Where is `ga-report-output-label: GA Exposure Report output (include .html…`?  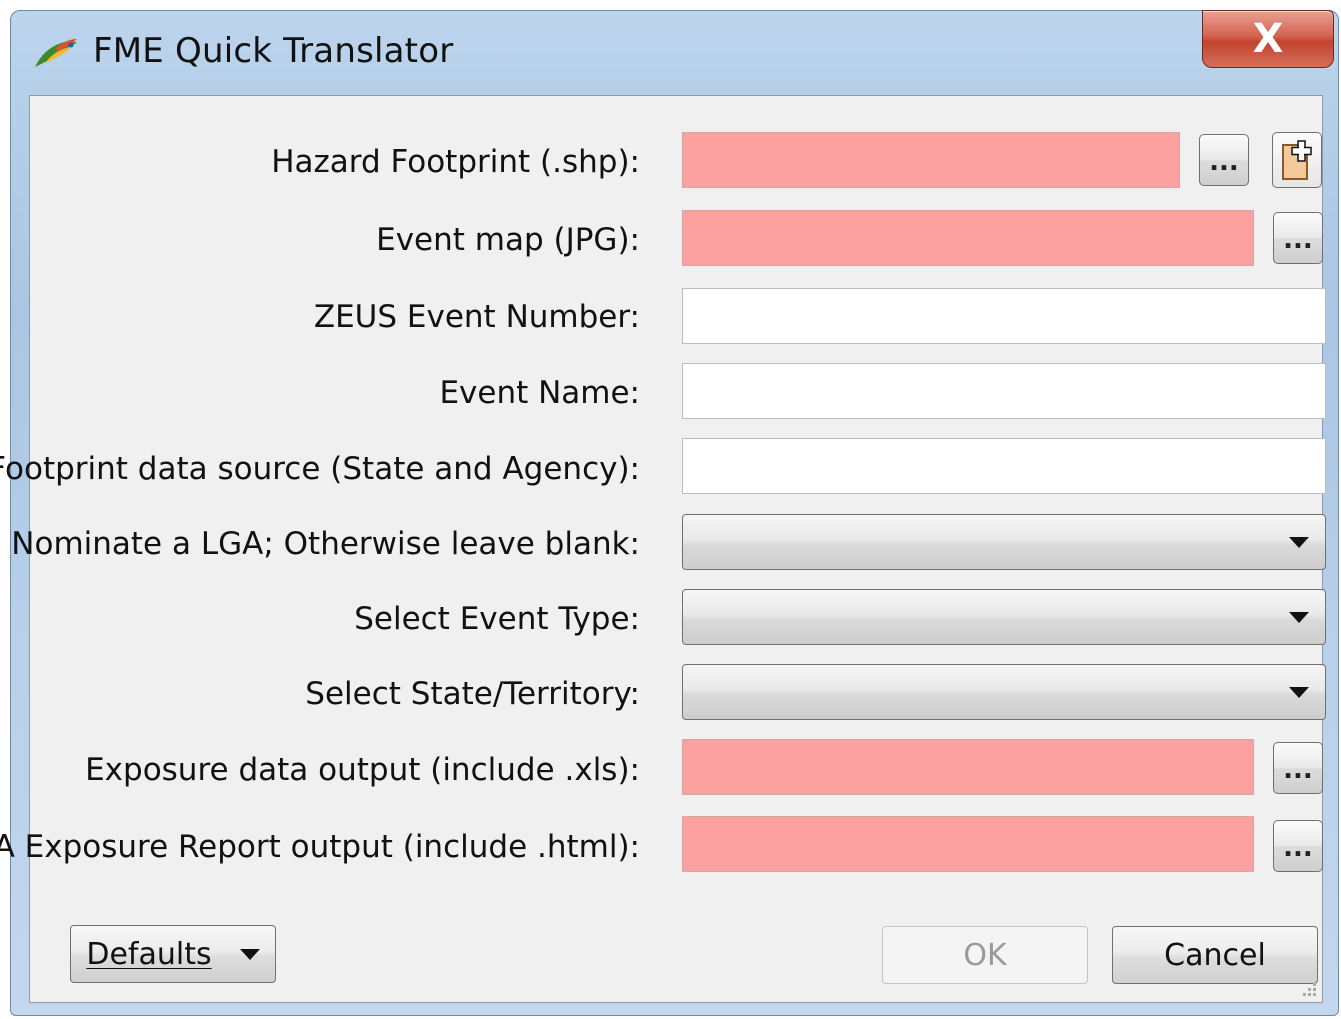
ga-report-output-label: GA Exposure Report output (include .html… is located at coordinates (320, 847).